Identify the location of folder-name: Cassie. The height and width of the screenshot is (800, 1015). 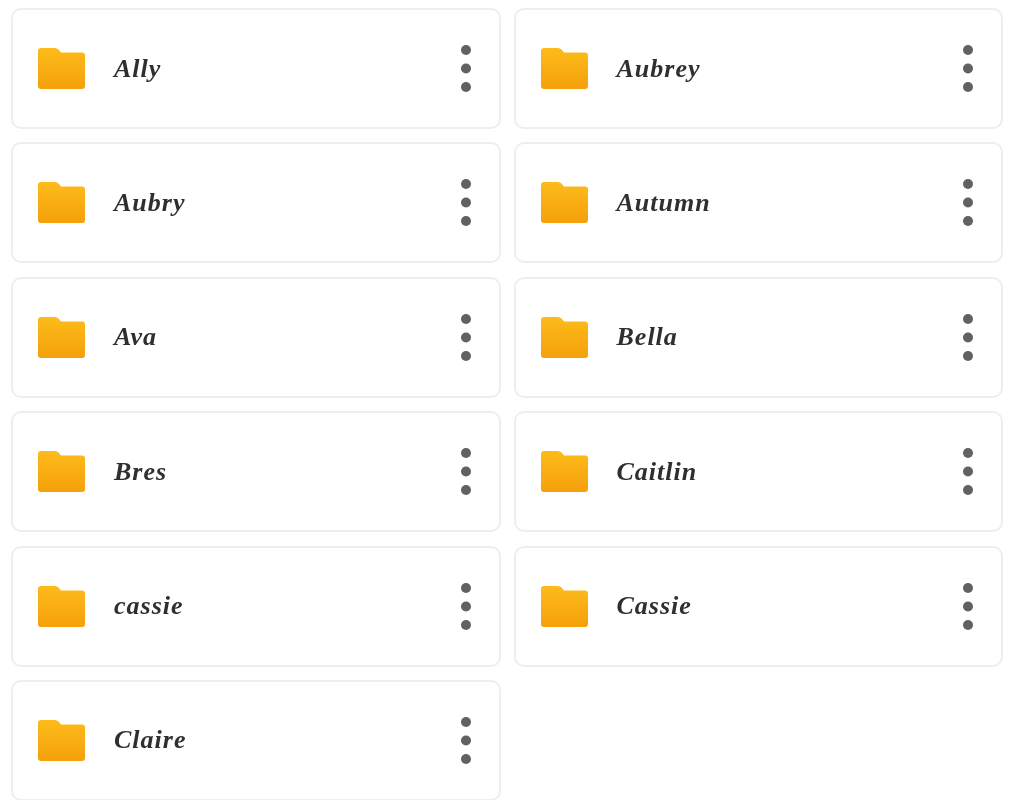
(654, 606).